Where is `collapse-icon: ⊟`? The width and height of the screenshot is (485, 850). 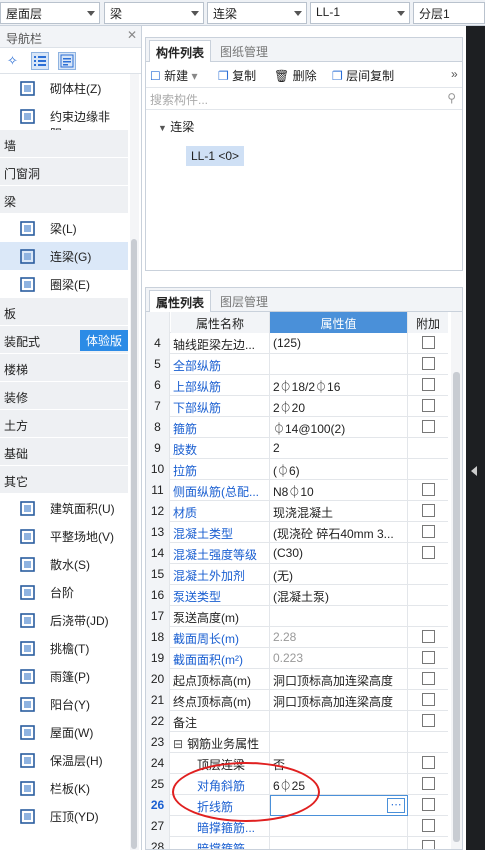 collapse-icon: ⊟ is located at coordinates (178, 744).